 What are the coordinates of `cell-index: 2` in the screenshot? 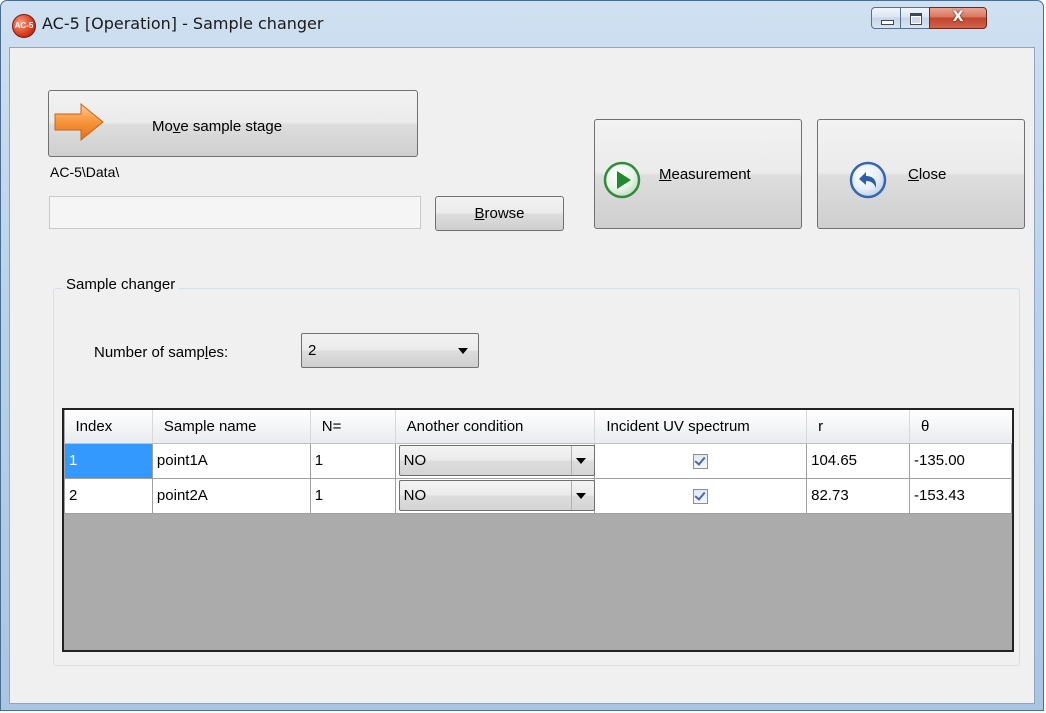 It's located at (108, 495).